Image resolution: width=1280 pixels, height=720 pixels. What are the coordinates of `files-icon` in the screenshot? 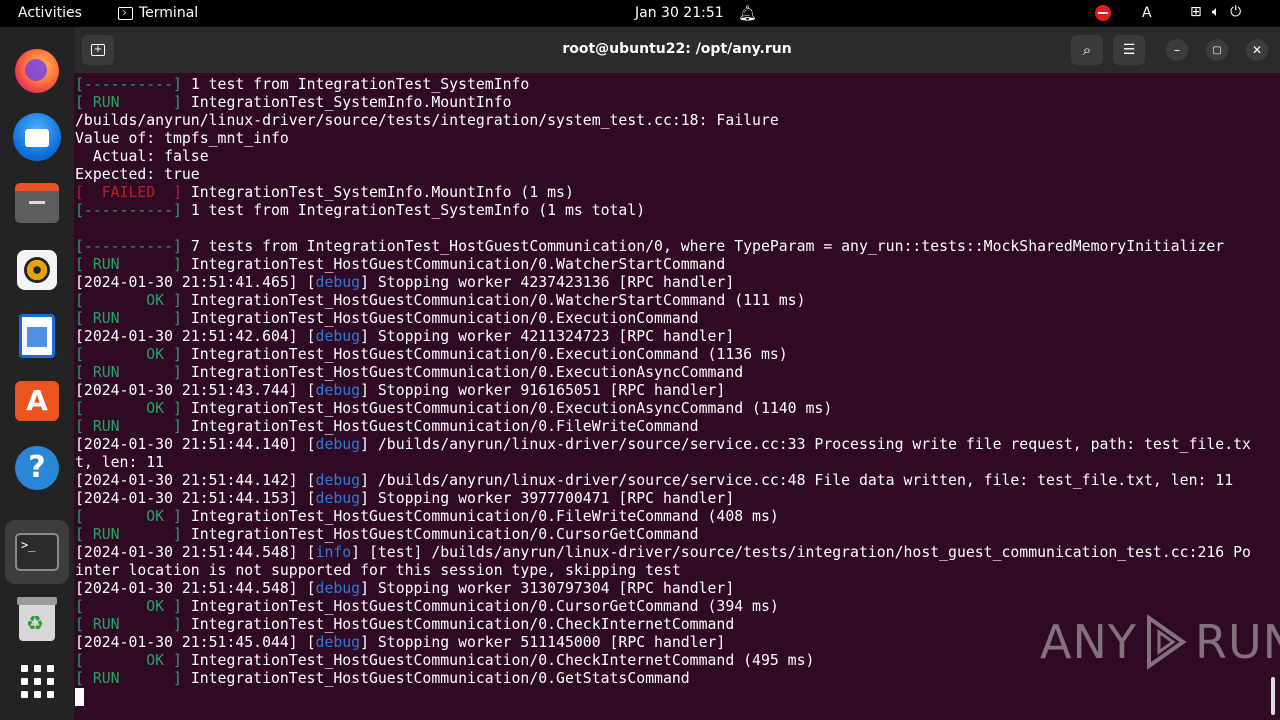 It's located at (37, 203).